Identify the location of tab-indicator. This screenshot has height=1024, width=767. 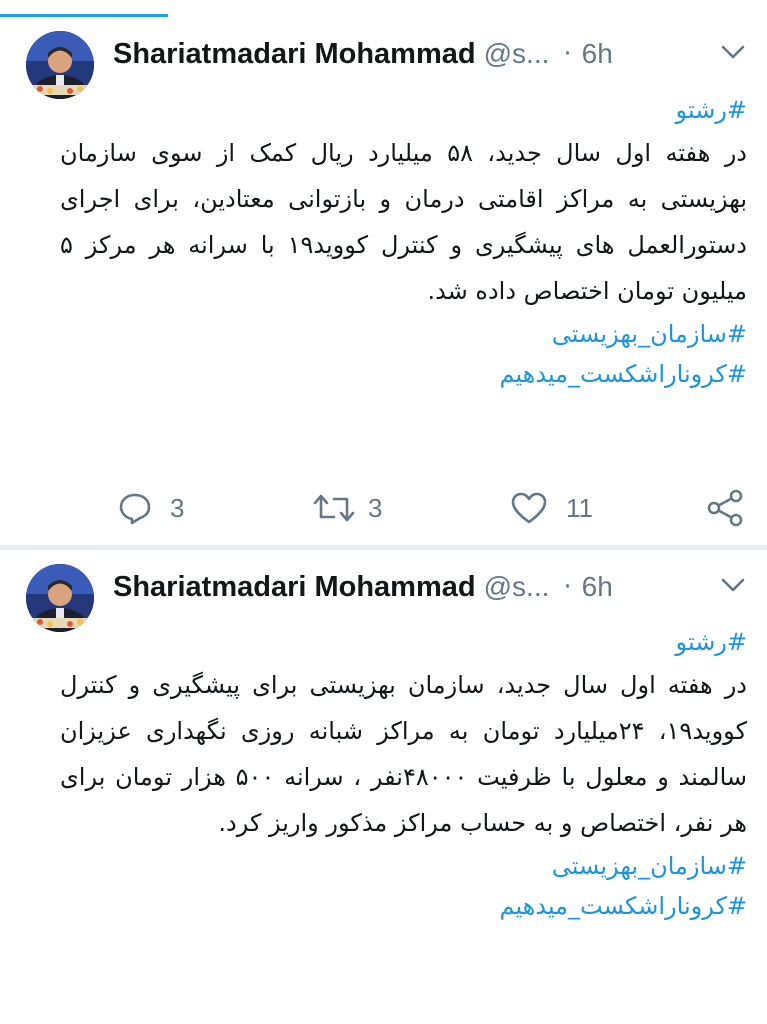
(84, 15).